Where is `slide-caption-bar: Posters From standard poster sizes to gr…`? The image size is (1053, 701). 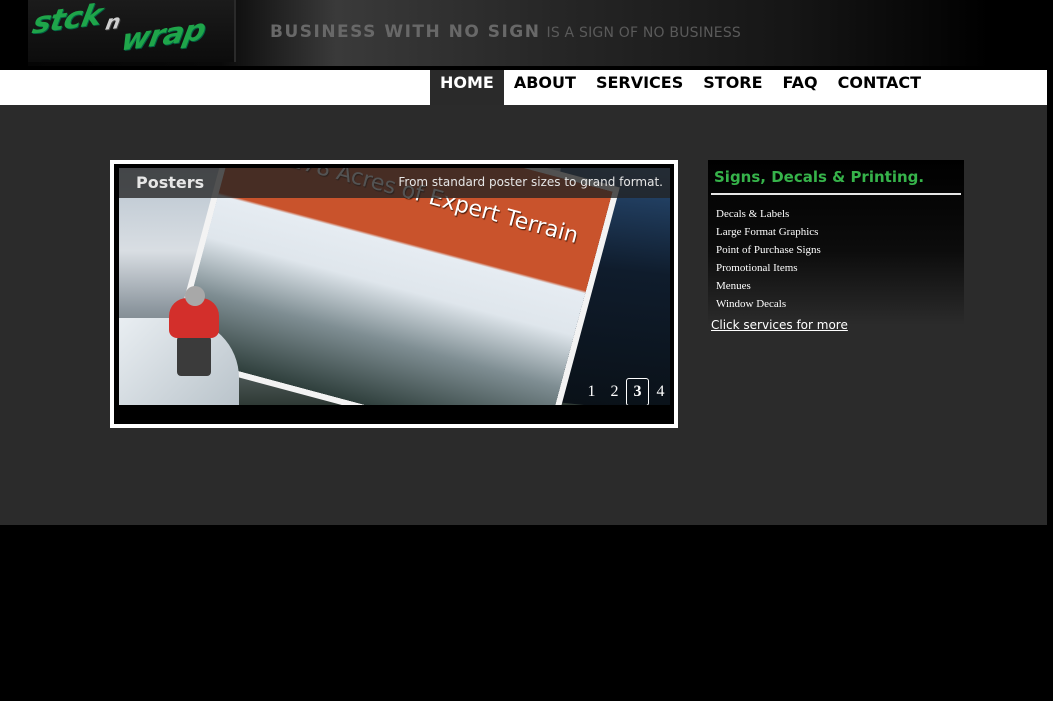
slide-caption-bar: Posters From standard poster sizes to gr… is located at coordinates (394, 183).